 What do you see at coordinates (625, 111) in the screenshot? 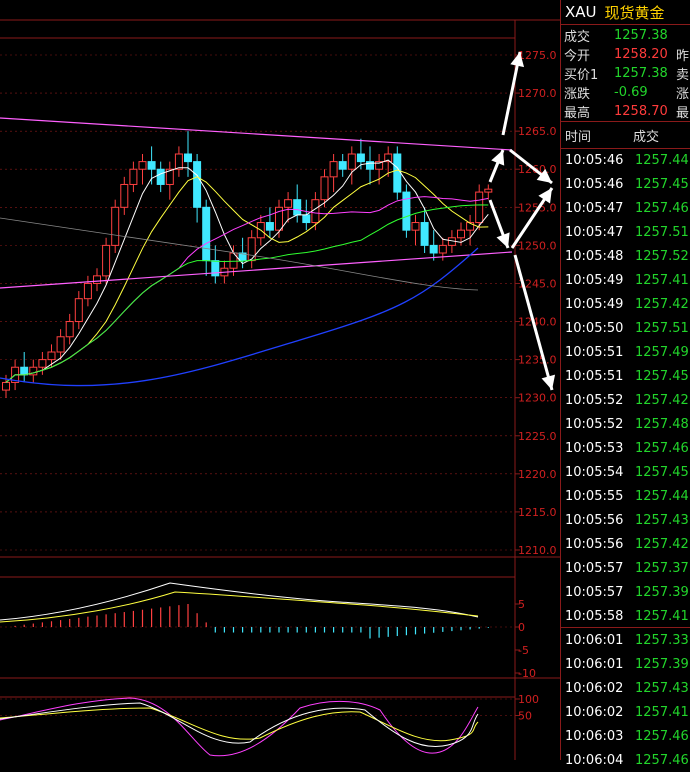
I see `quote-row: 最高 1258.70 最` at bounding box center [625, 111].